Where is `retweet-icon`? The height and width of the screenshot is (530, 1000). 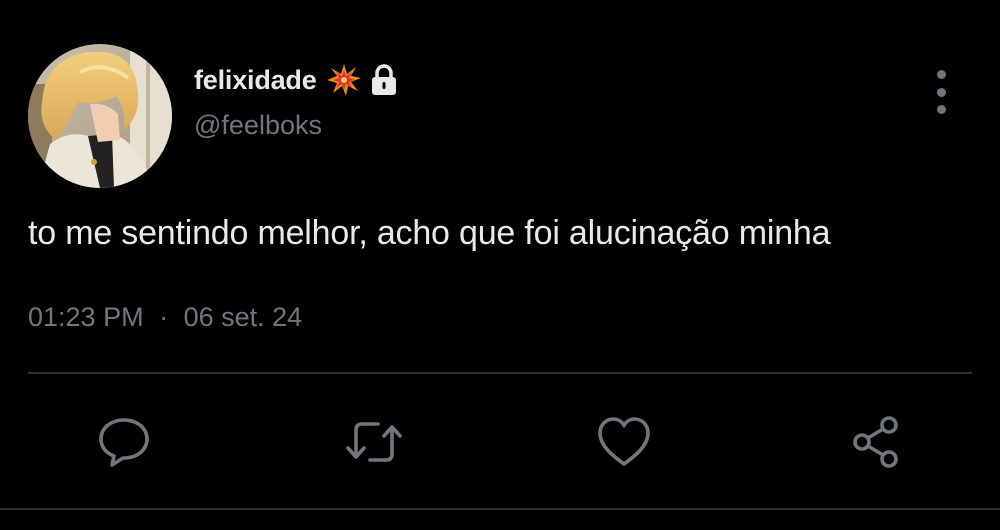 retweet-icon is located at coordinates (374, 442).